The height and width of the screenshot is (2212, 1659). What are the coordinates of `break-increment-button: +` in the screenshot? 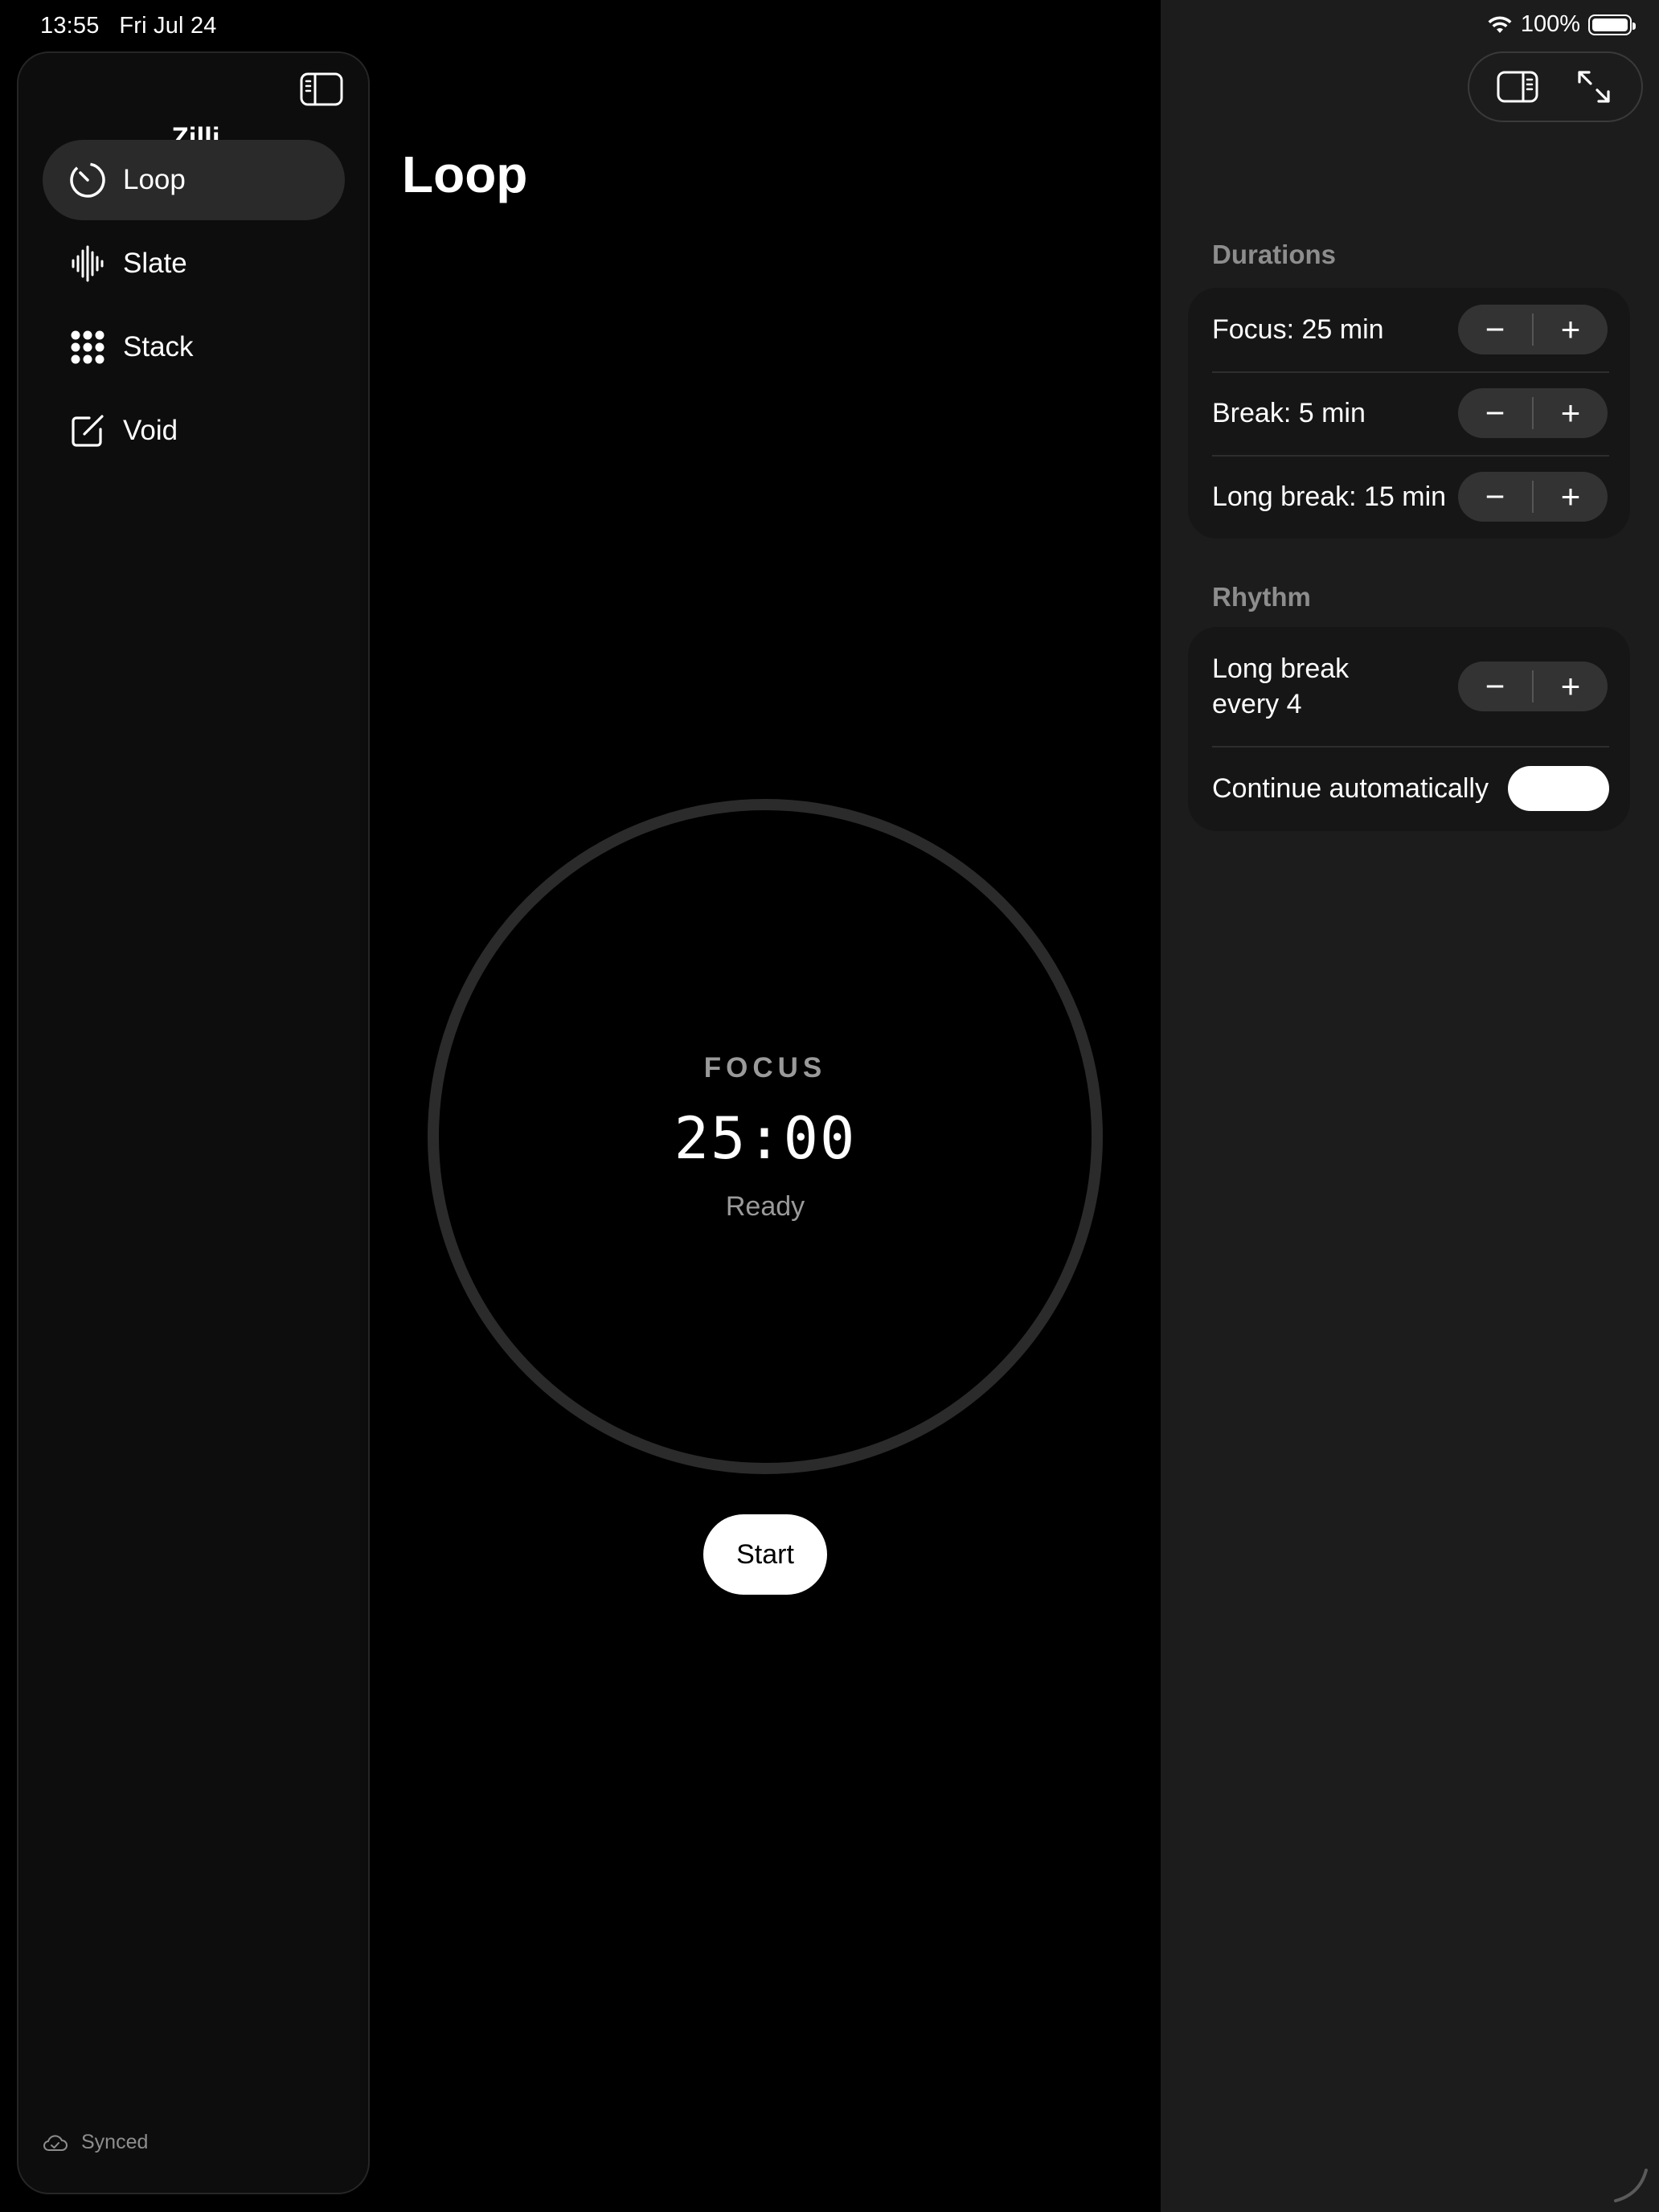 It's located at (1571, 413).